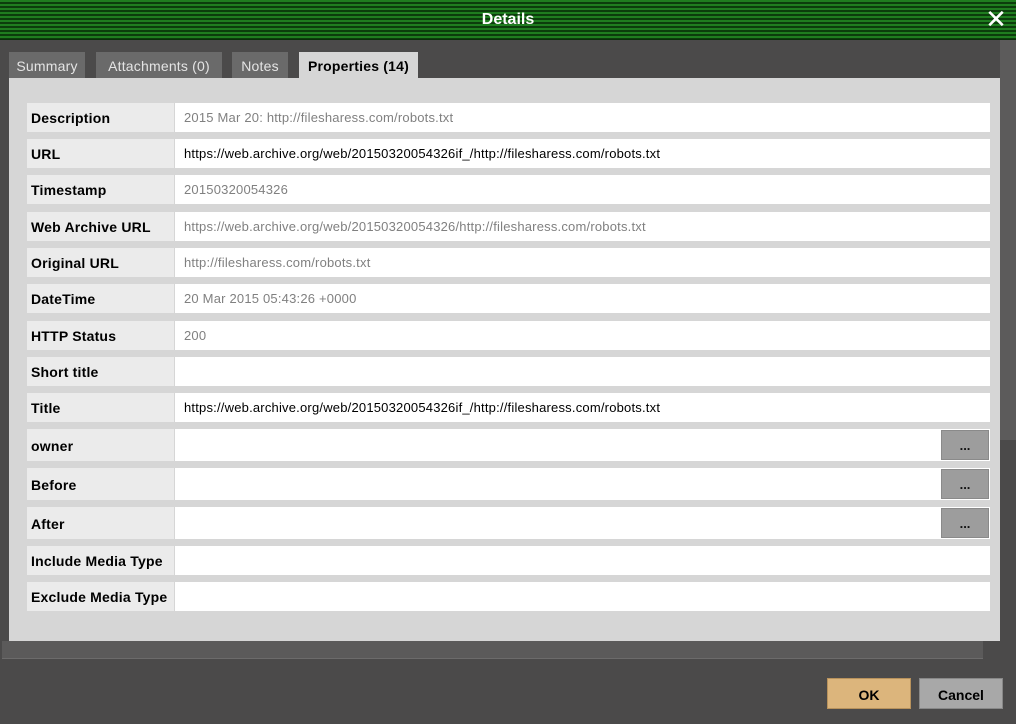 This screenshot has width=1016, height=724. What do you see at coordinates (582, 371) in the screenshot?
I see `short-title-field` at bounding box center [582, 371].